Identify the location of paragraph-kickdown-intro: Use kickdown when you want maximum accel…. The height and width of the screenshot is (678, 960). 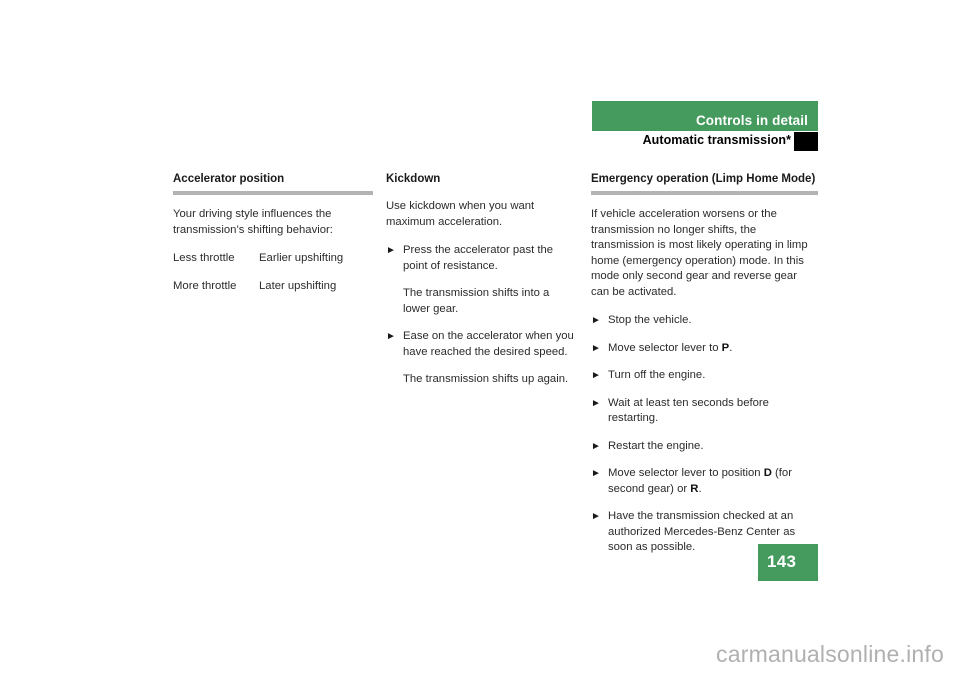
(460, 214).